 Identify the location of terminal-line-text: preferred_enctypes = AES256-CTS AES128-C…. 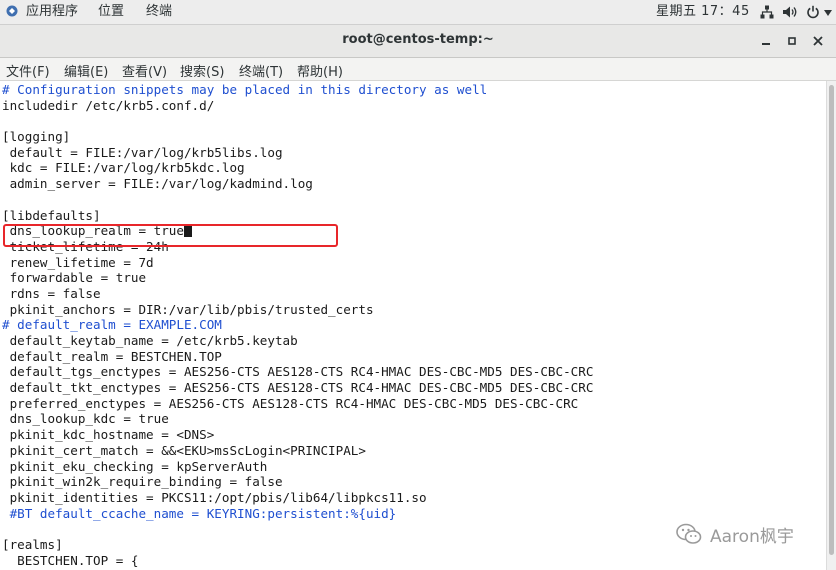
(290, 403).